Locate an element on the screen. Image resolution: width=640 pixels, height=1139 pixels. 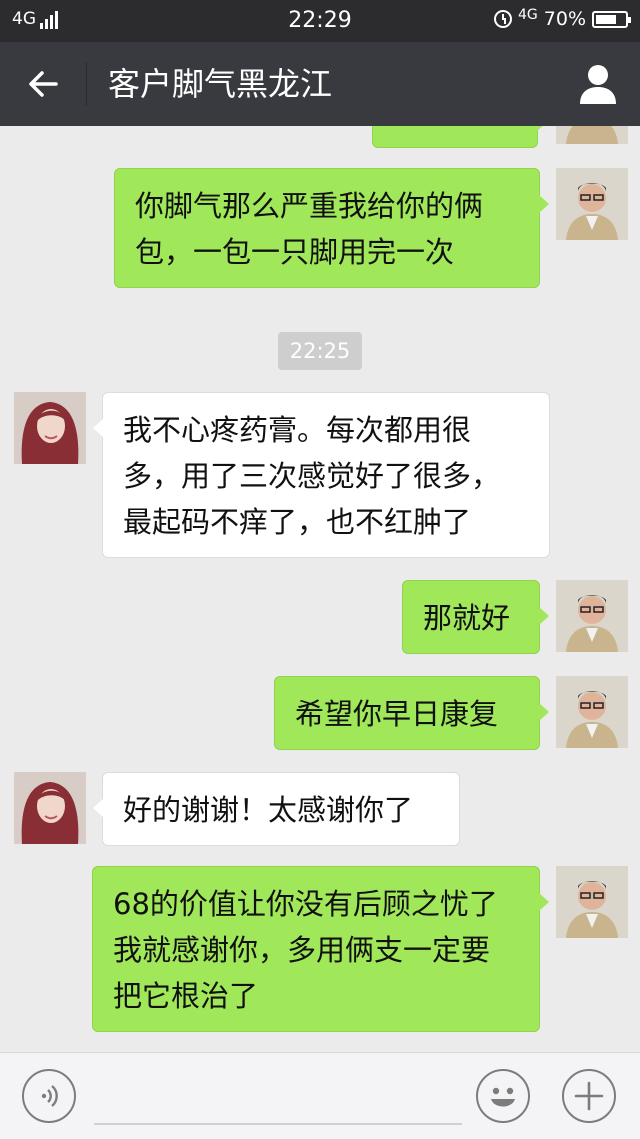
battery-fill is located at coordinates (606, 19).